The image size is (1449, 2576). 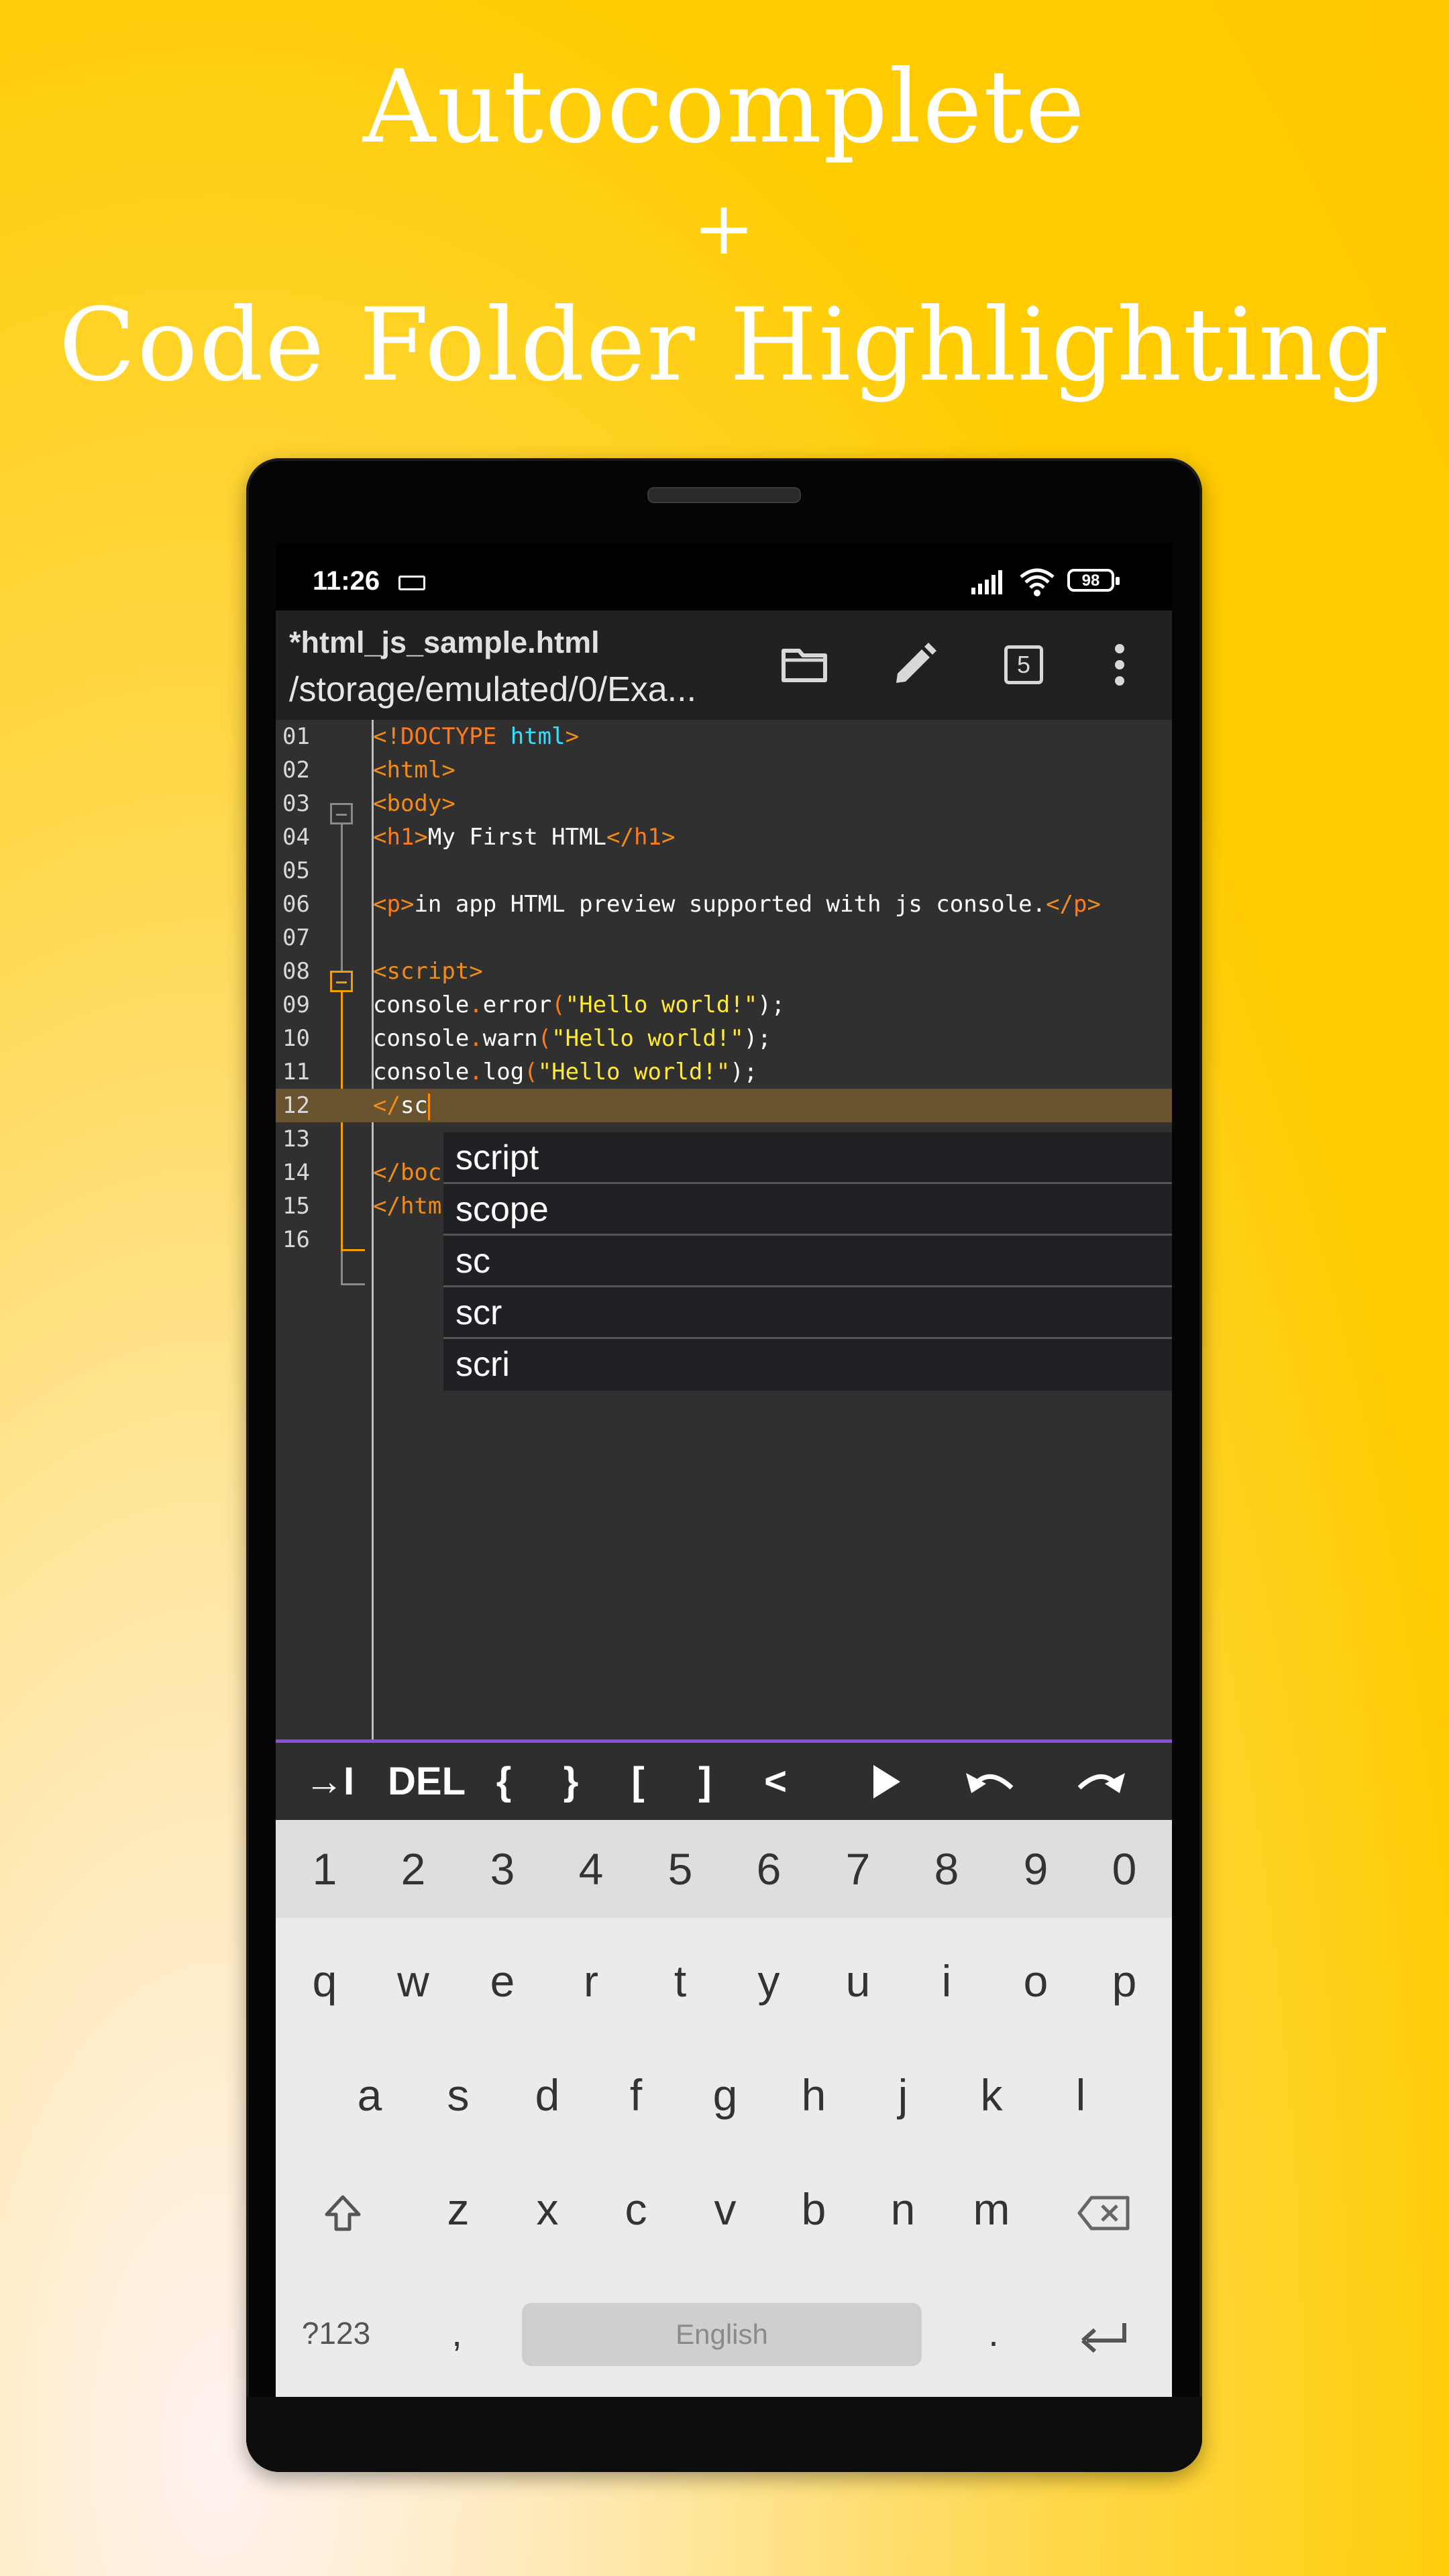 I want to click on key: g, so click(x=725, y=2095).